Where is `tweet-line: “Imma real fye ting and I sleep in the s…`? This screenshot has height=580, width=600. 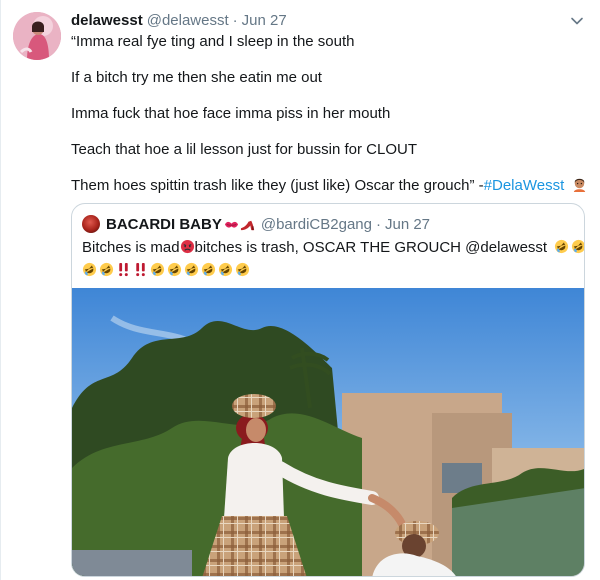
tweet-line: “Imma real fye ting and I sleep in the s… is located at coordinates (213, 41).